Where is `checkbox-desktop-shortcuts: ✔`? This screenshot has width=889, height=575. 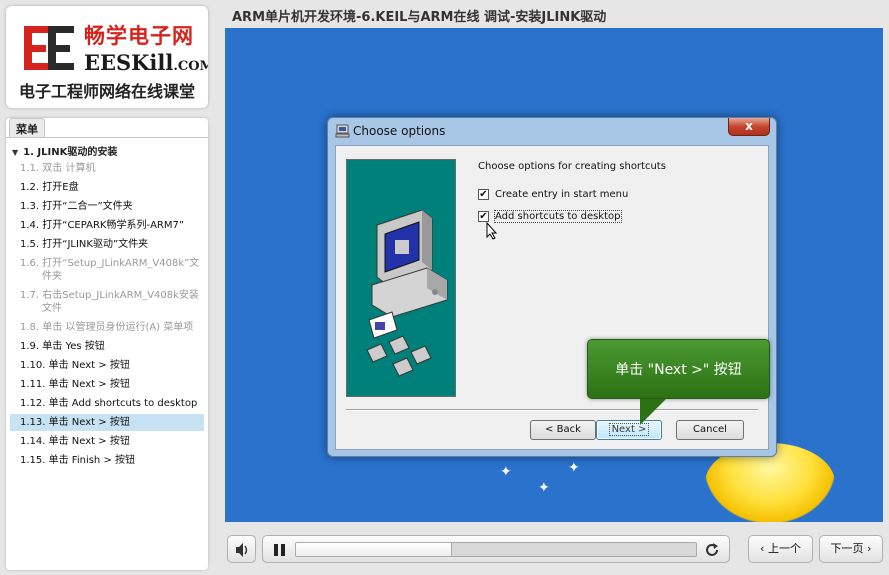 checkbox-desktop-shortcuts: ✔ is located at coordinates (483, 216).